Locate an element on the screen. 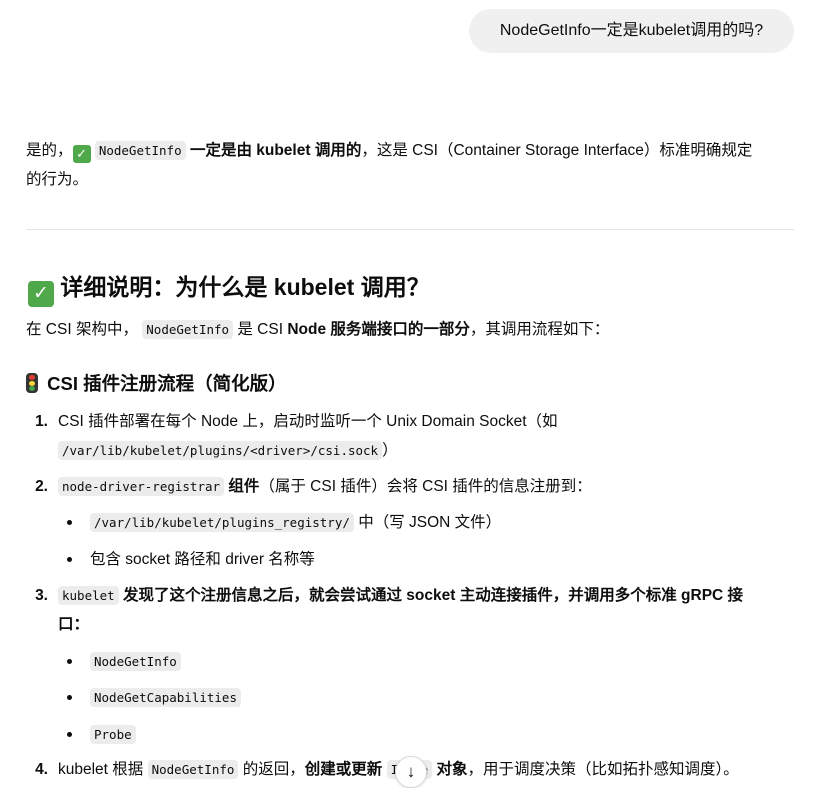 Image resolution: width=815 pixels, height=788 pixels. user-message-text: NodeGetInfo一定是kubelet调用的吗? is located at coordinates (631, 30).